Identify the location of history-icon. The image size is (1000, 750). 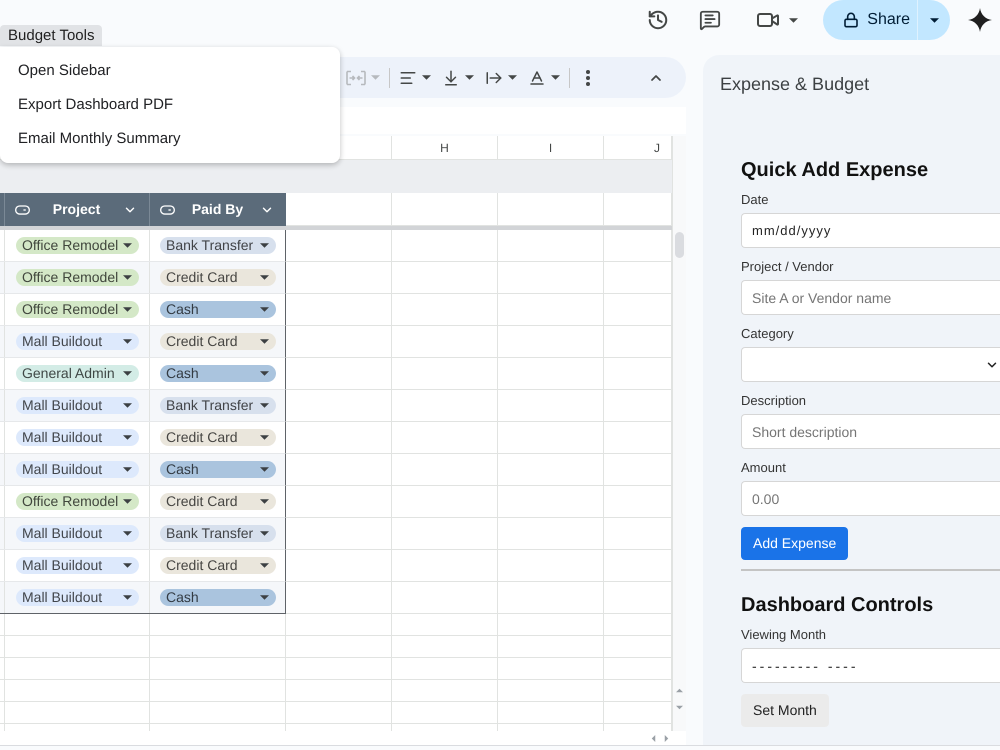
(658, 20).